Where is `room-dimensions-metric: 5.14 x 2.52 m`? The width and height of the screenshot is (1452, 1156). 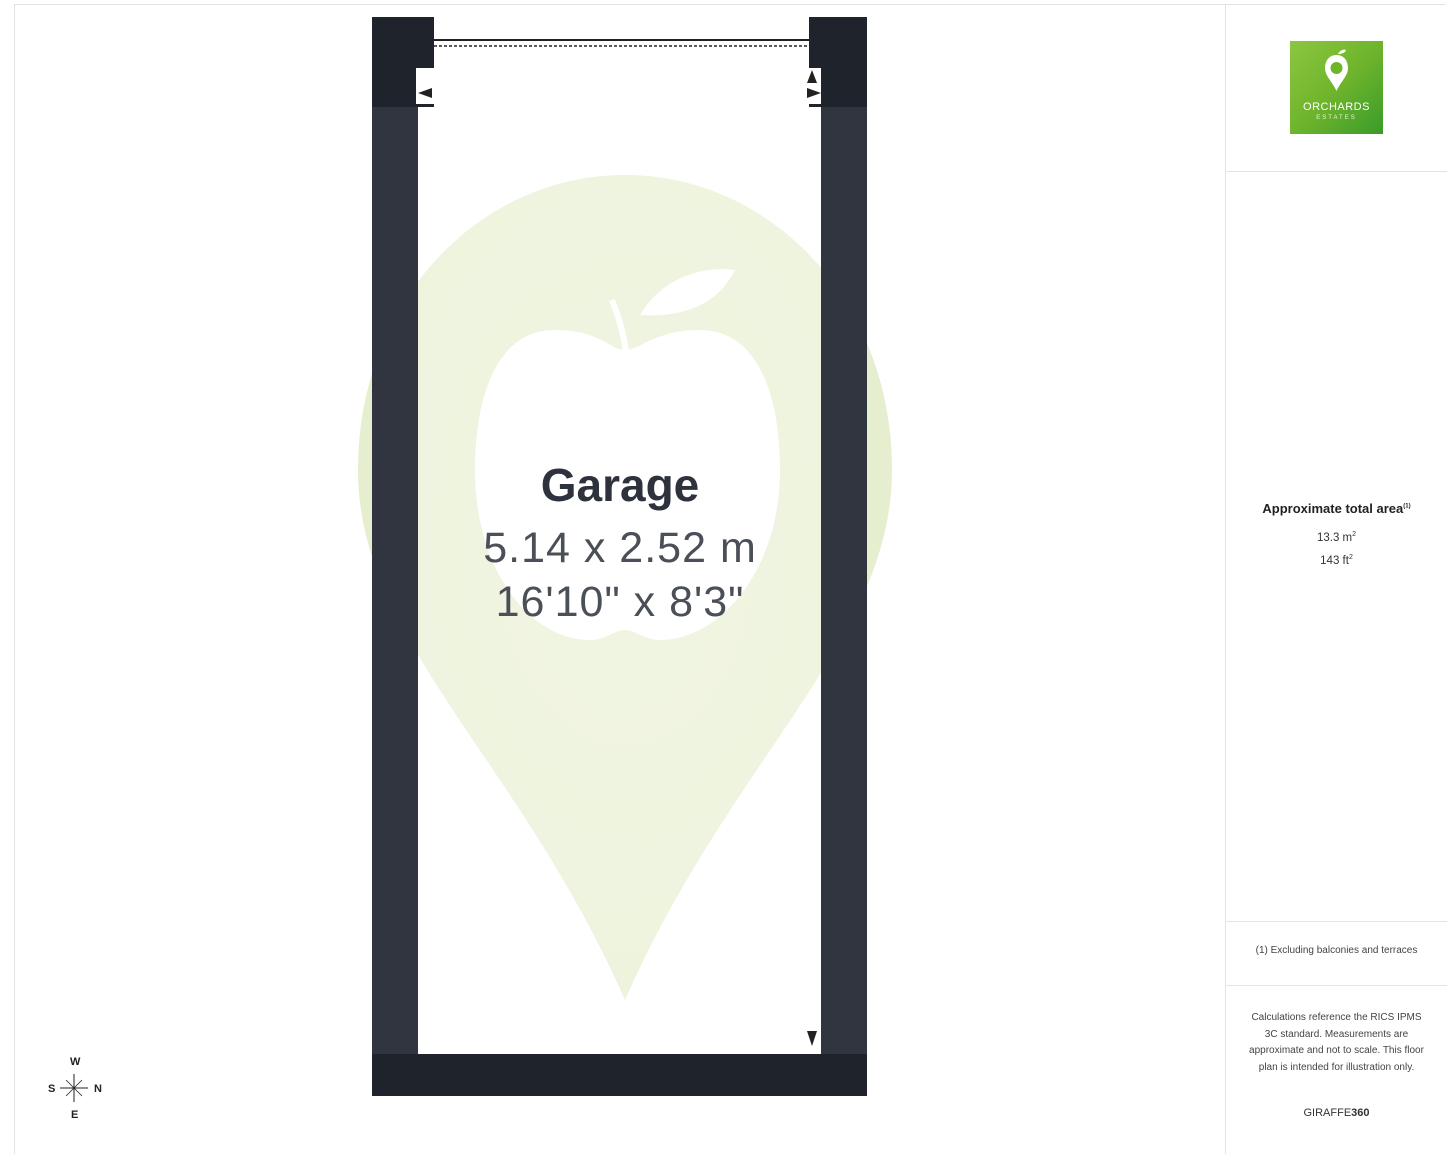
room-dimensions-metric: 5.14 x 2.52 m is located at coordinates (620, 548).